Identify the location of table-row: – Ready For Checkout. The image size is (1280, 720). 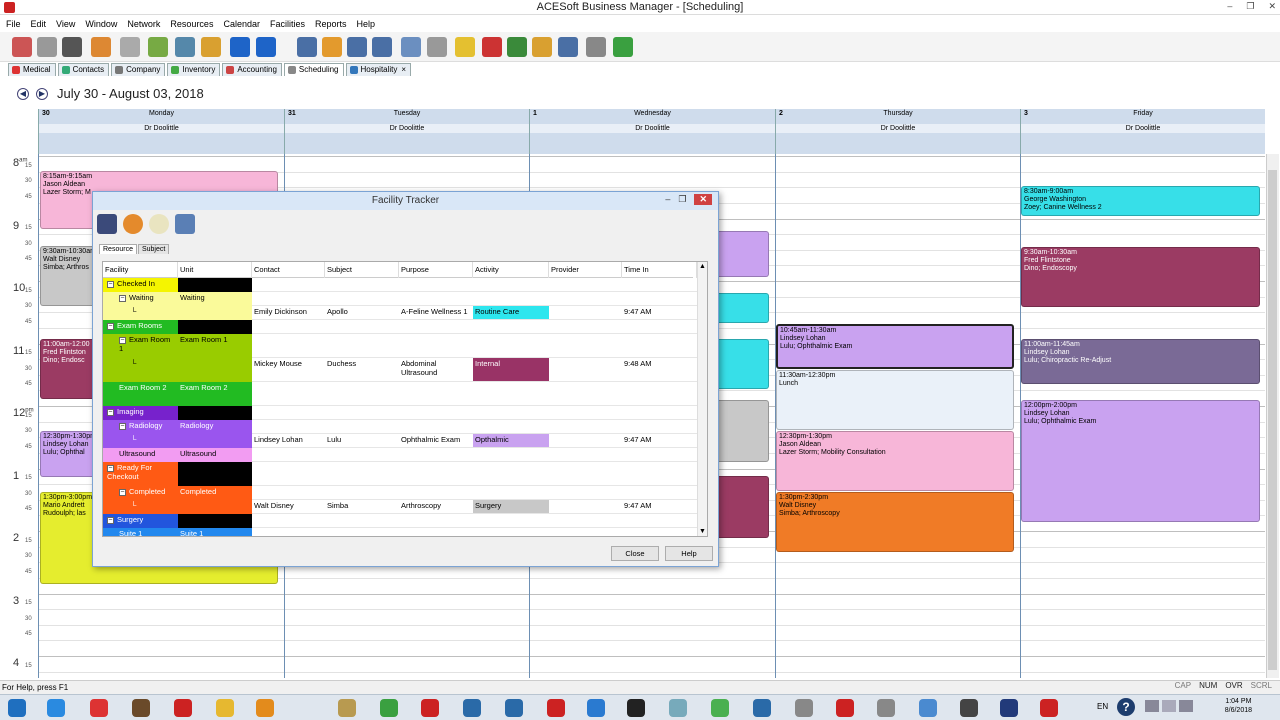
(400, 474).